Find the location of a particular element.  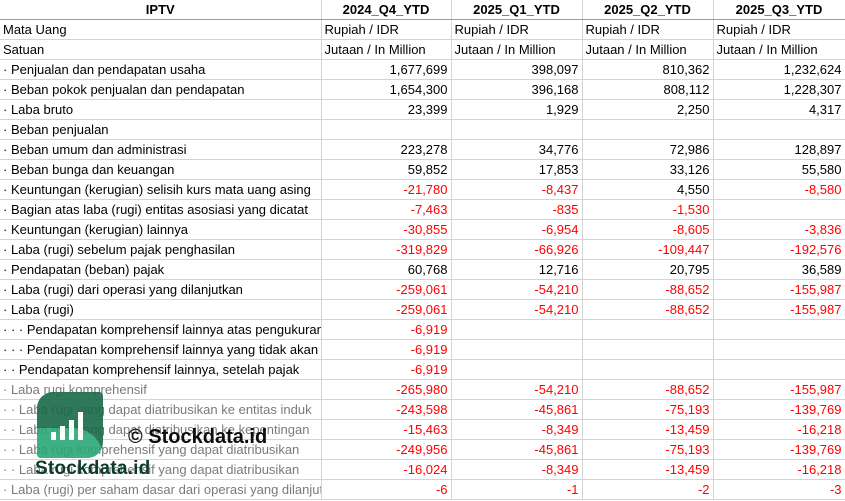

cell-value: -265,980 is located at coordinates (386, 389).